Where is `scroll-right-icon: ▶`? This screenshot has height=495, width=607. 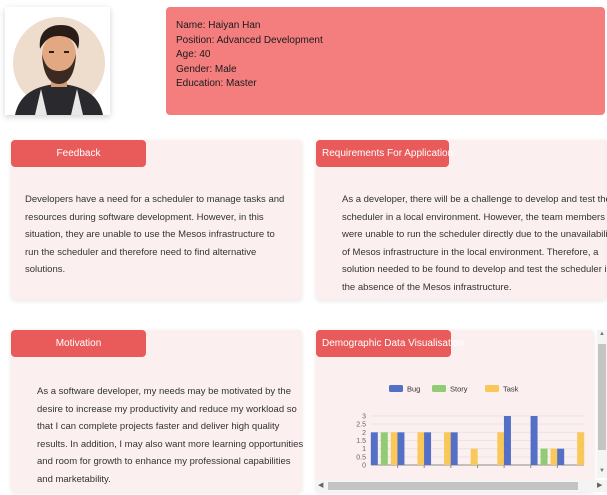
scroll-right-icon: ▶ is located at coordinates (599, 486).